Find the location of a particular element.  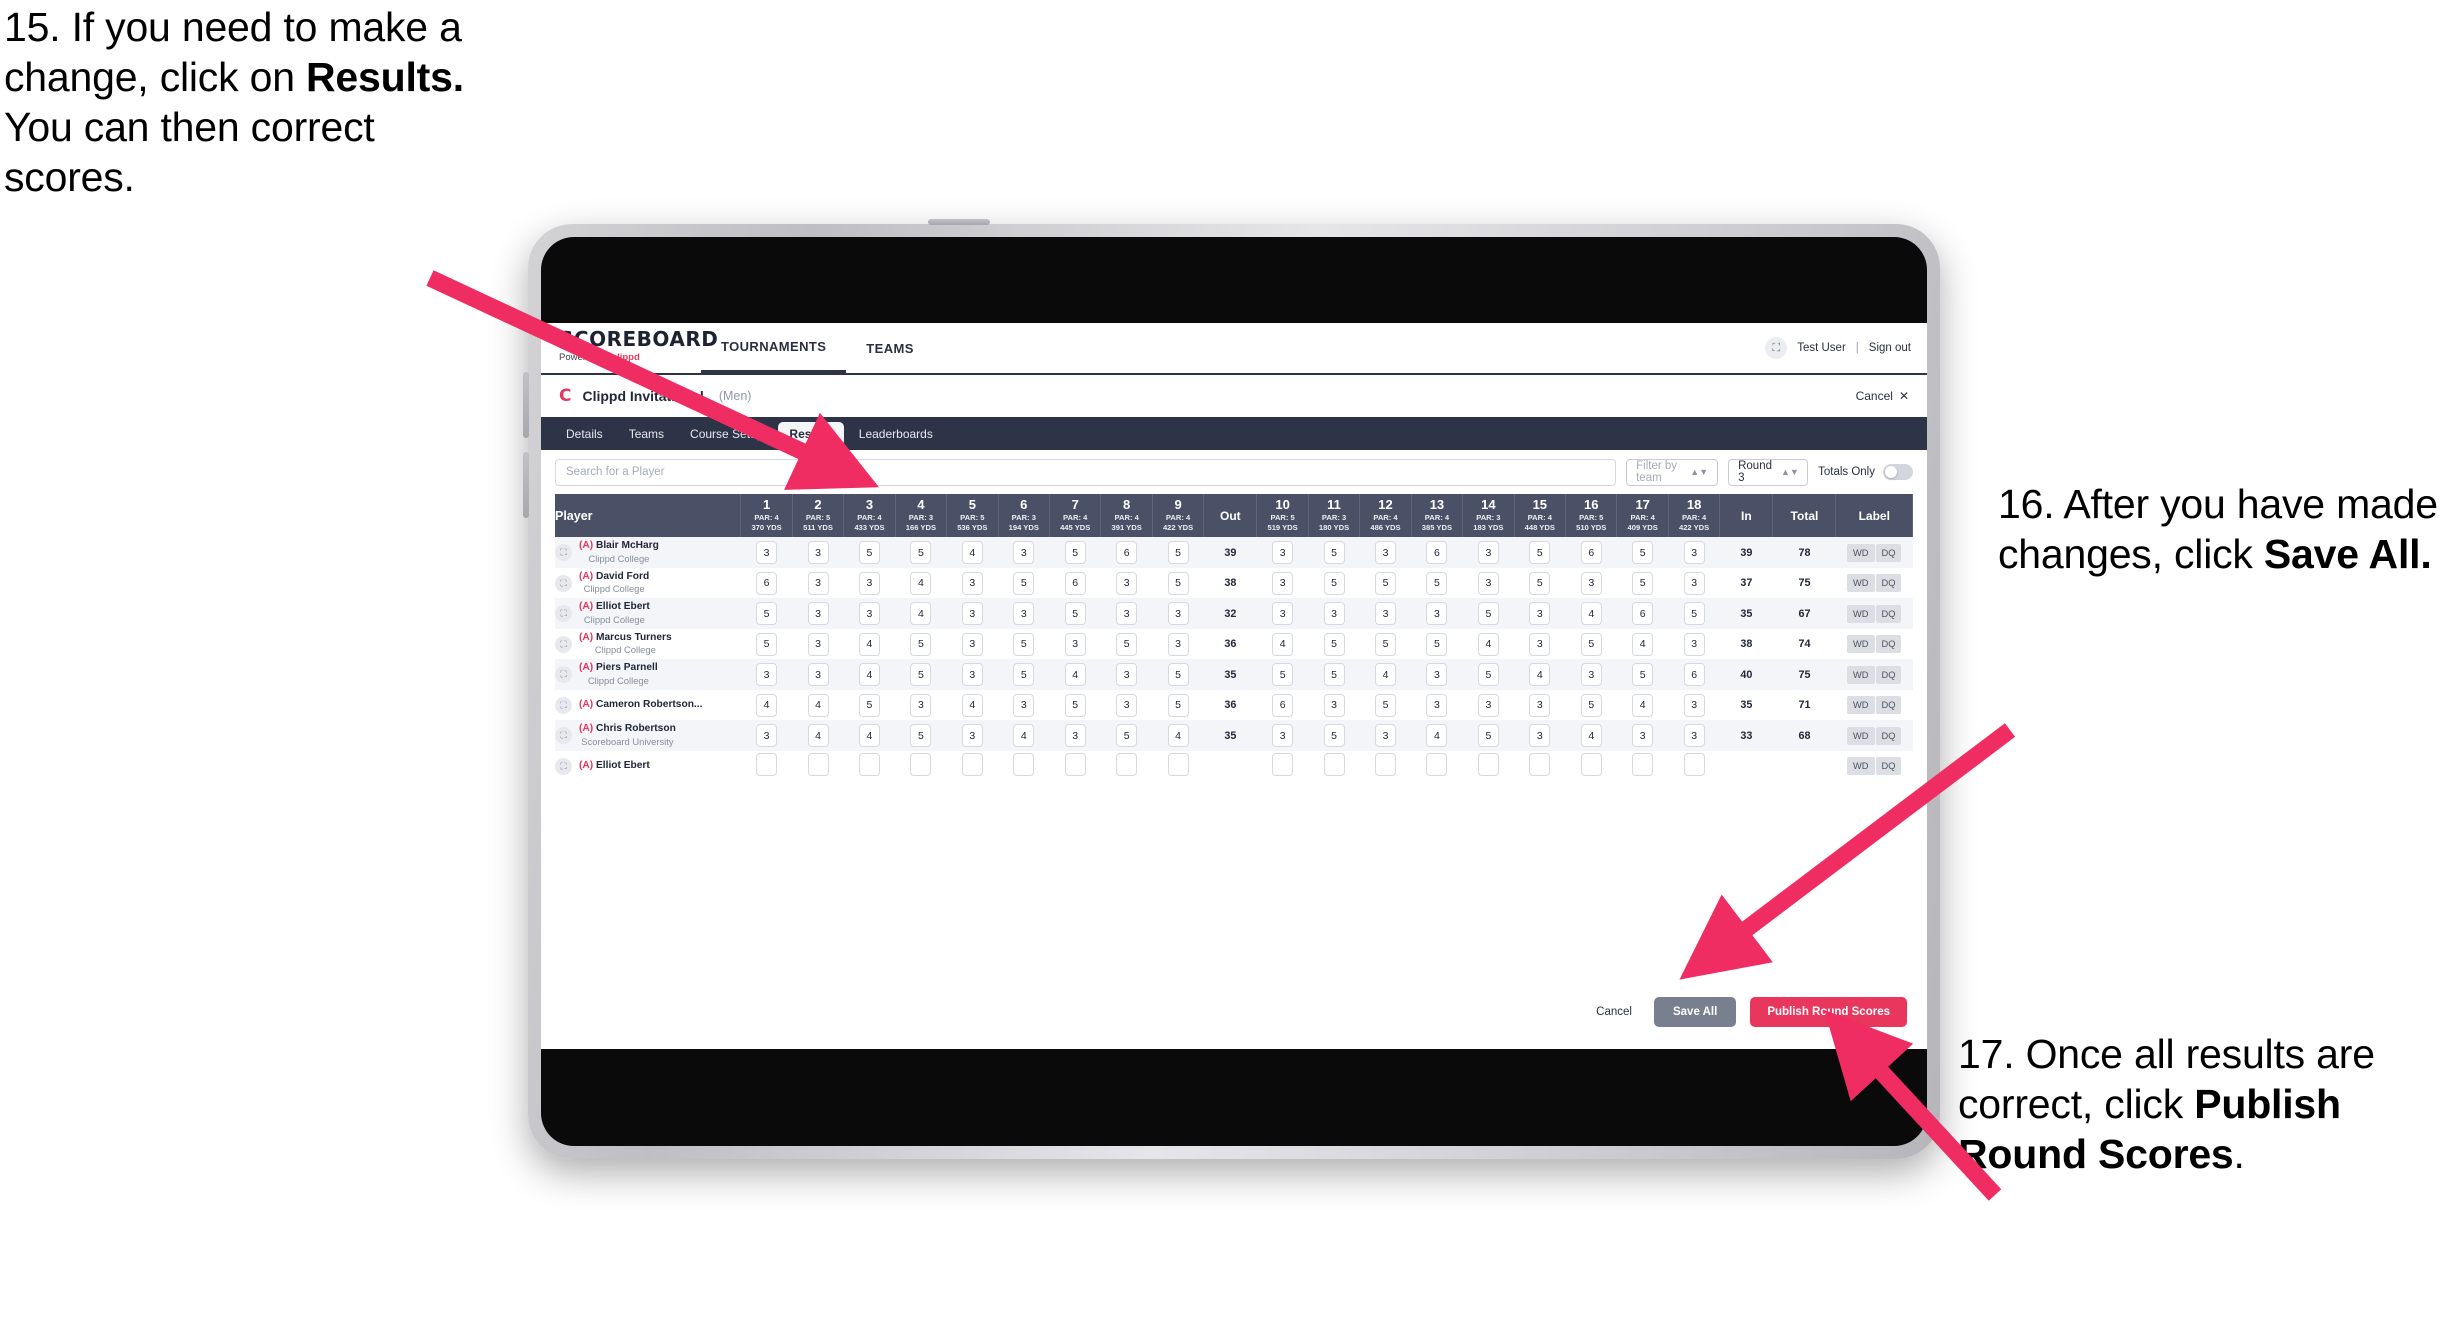

score-cell-hole-16: 5 is located at coordinates (1591, 705).